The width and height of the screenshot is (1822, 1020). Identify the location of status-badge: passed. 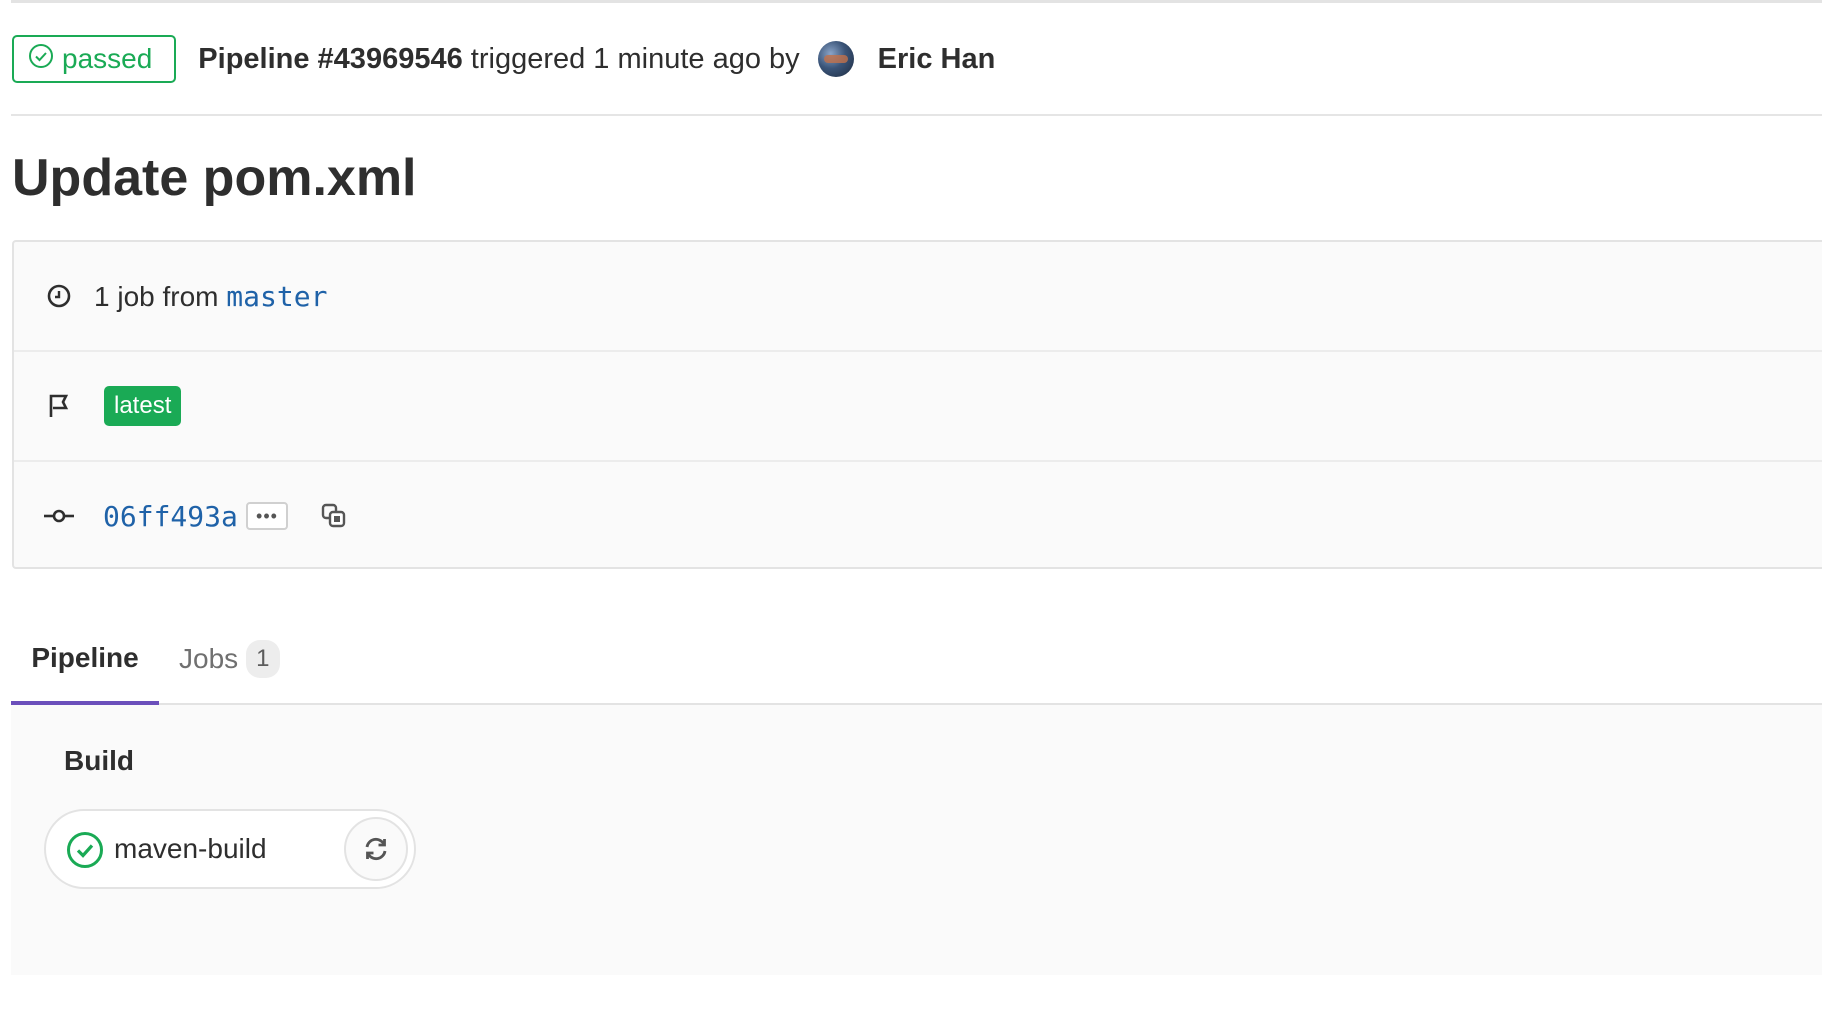
(94, 59).